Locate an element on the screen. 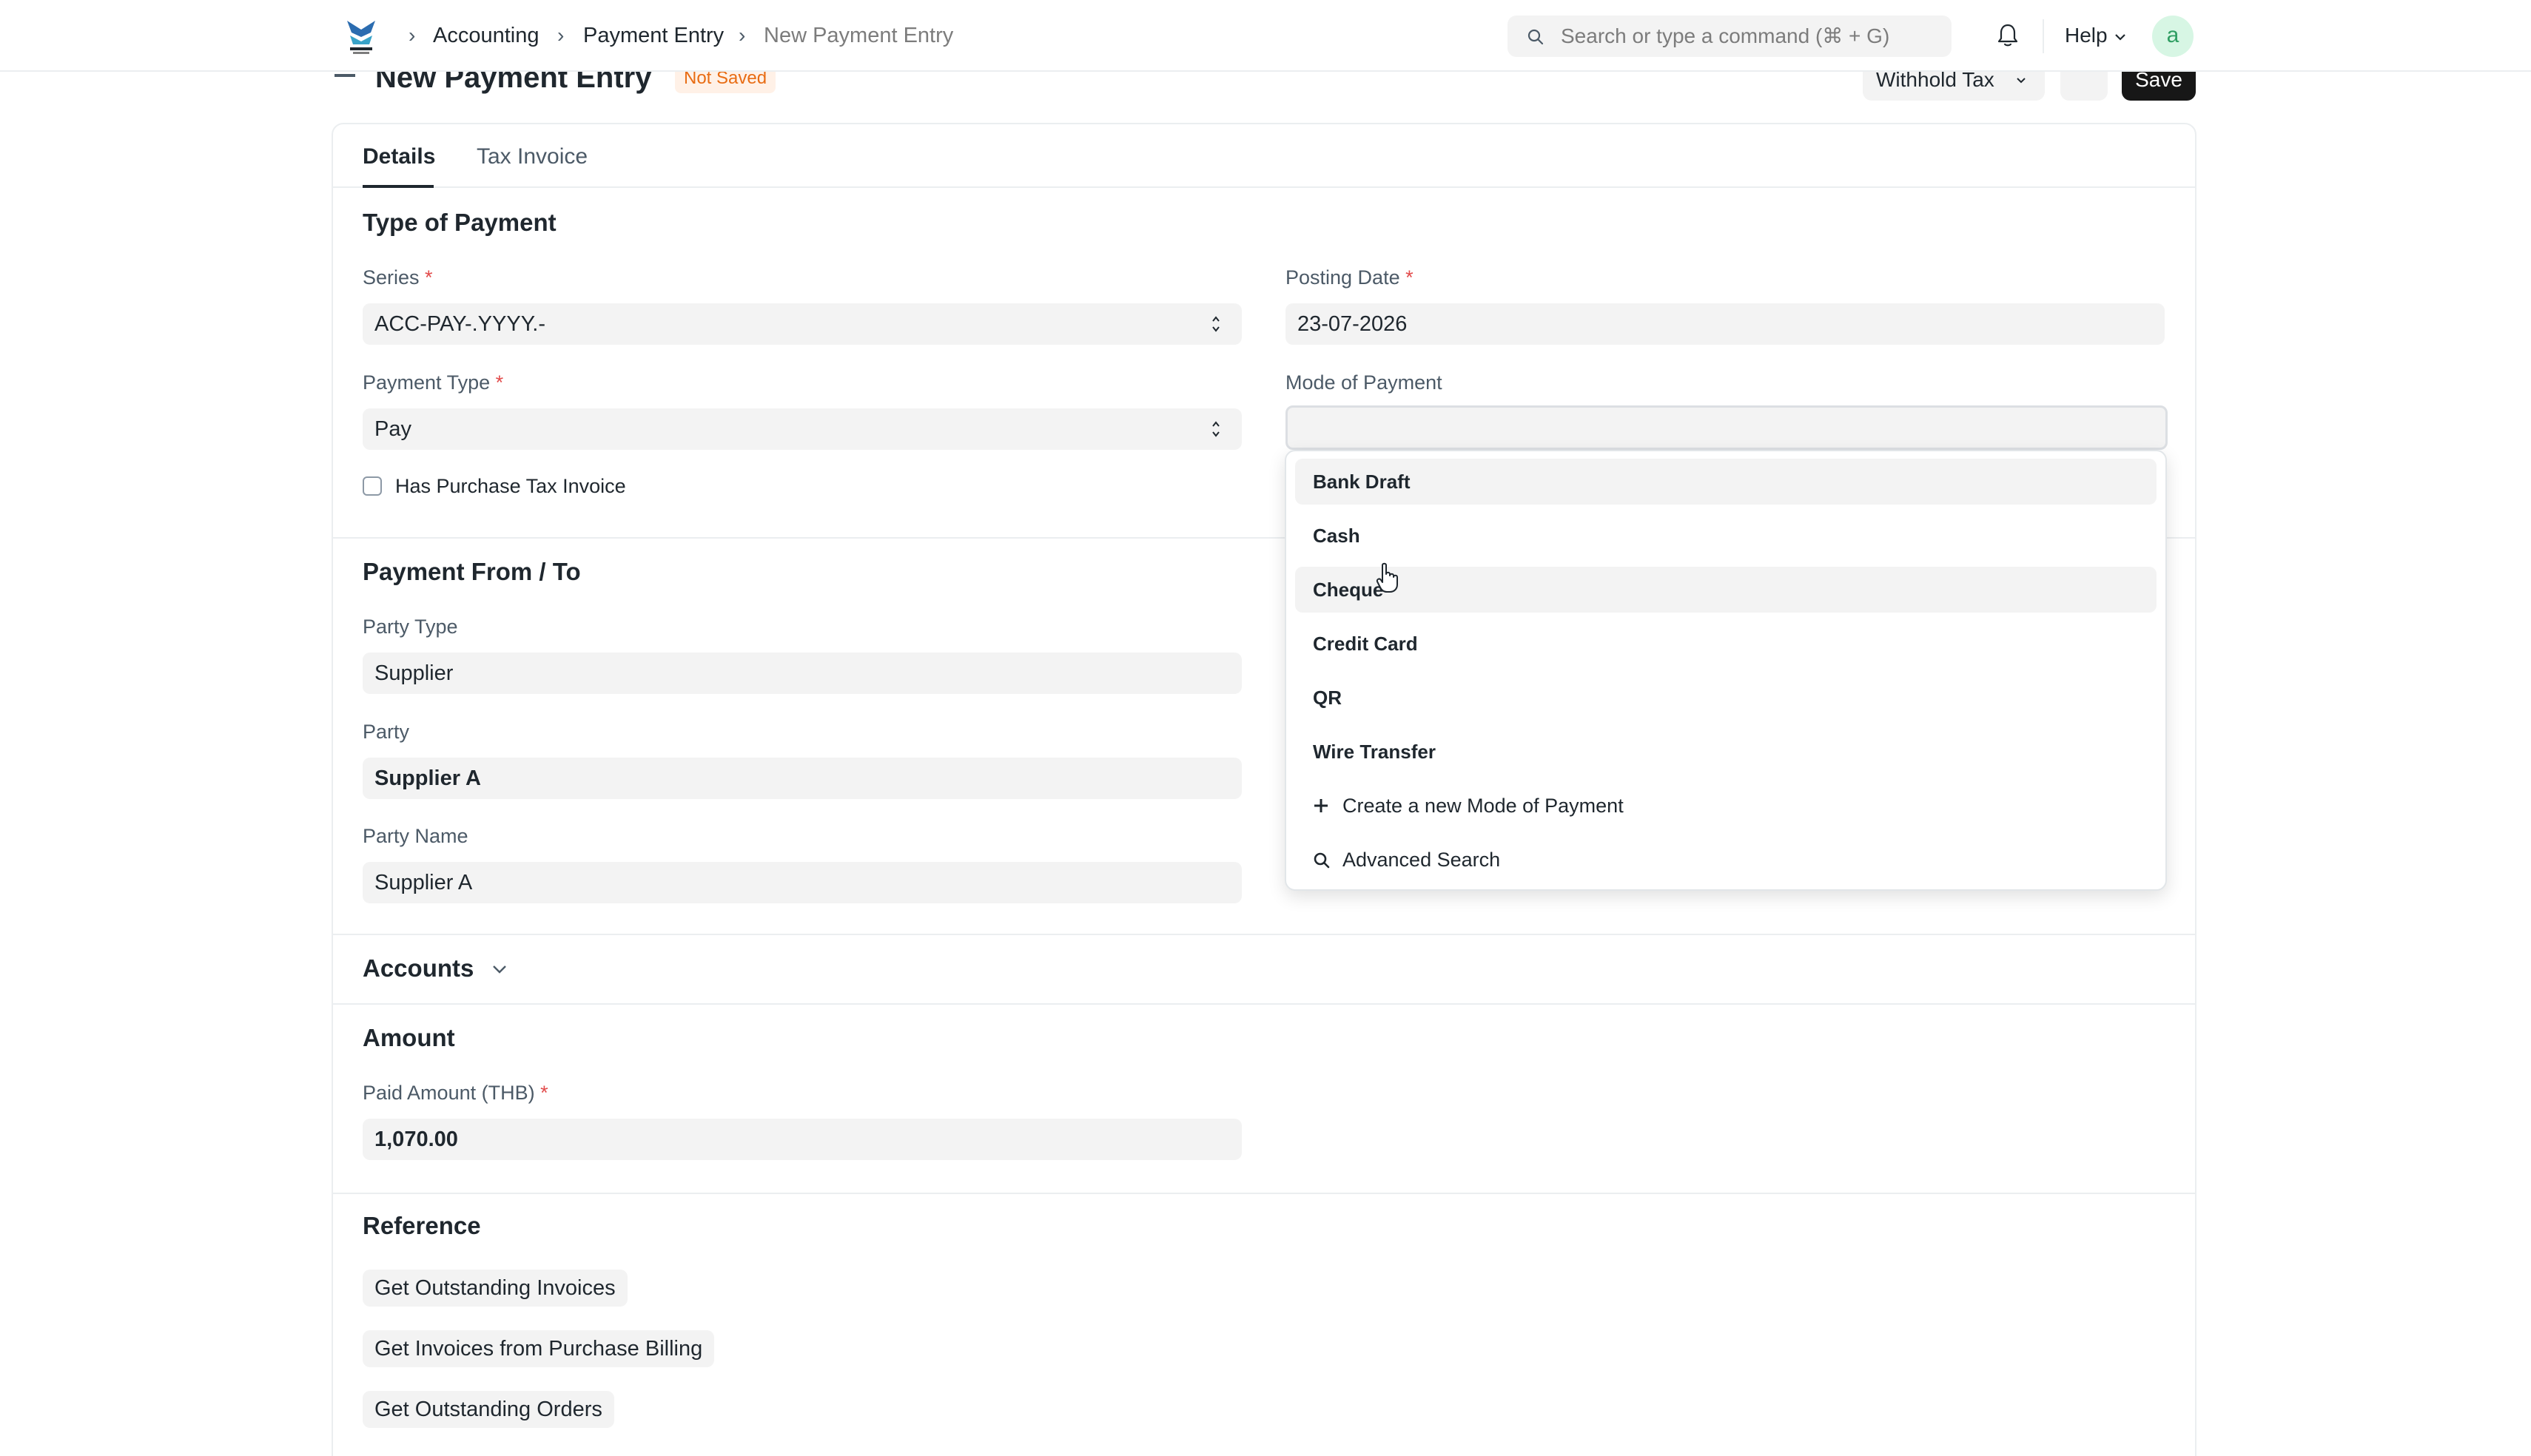  get-invoices-from-purchase-billing-button: Get Invoices from Purchase Billing is located at coordinates (539, 1348).